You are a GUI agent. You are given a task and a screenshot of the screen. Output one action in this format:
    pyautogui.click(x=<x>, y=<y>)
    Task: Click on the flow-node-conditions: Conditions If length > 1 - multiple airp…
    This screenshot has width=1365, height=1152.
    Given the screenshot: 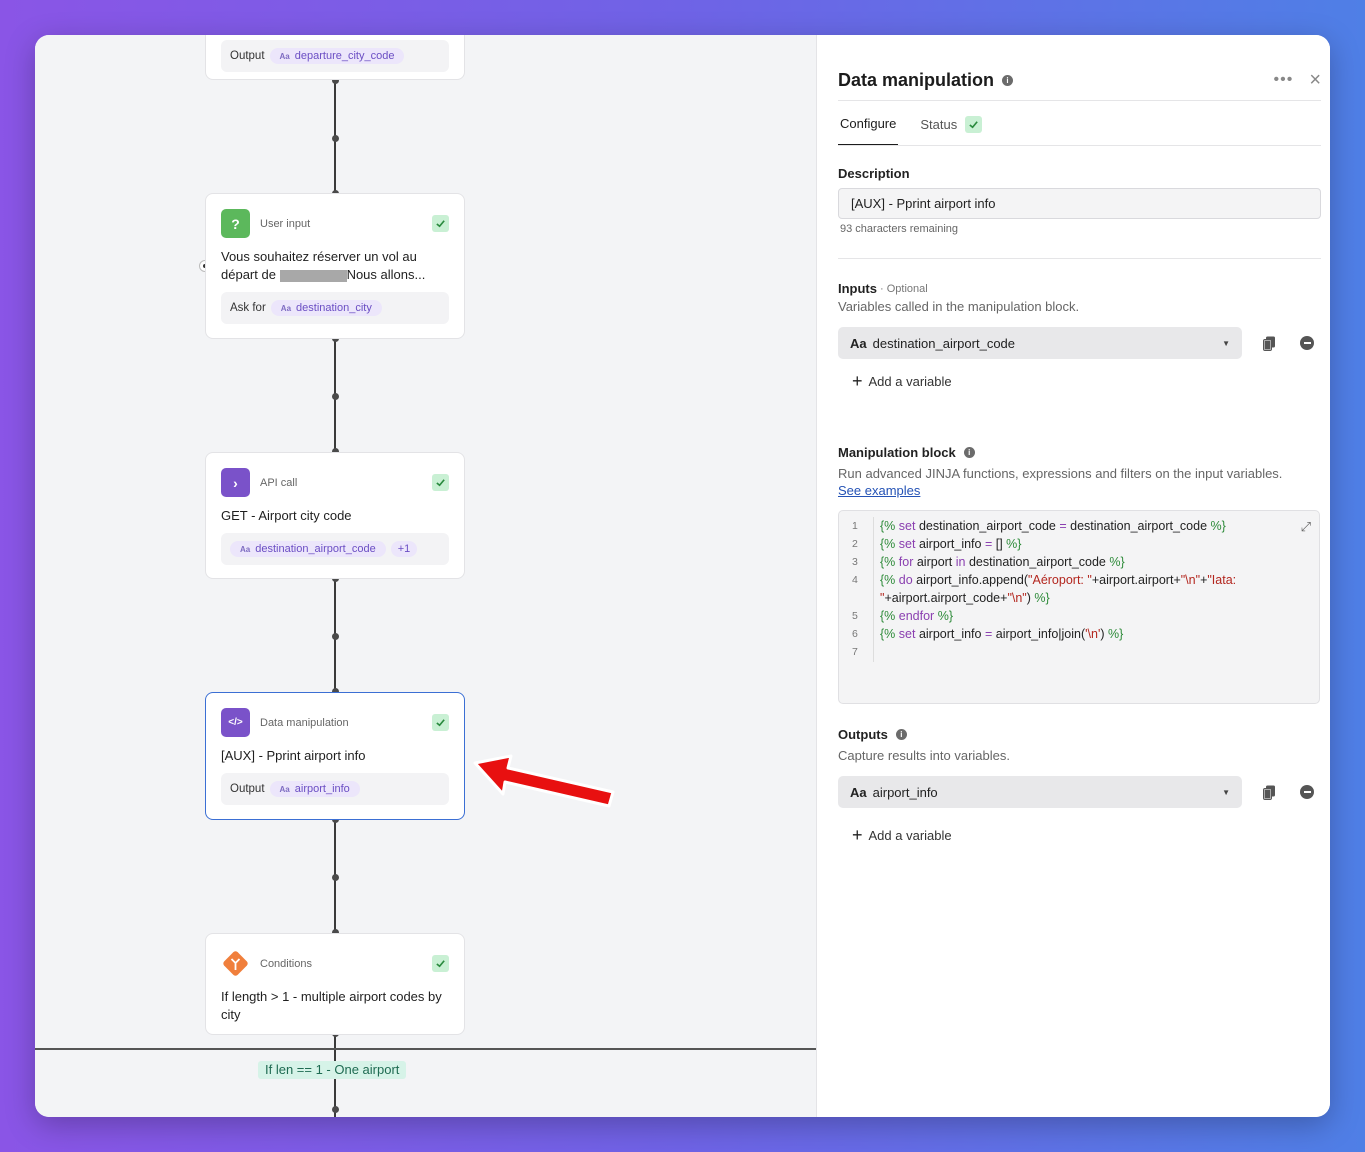 What is the action you would take?
    pyautogui.click(x=335, y=984)
    